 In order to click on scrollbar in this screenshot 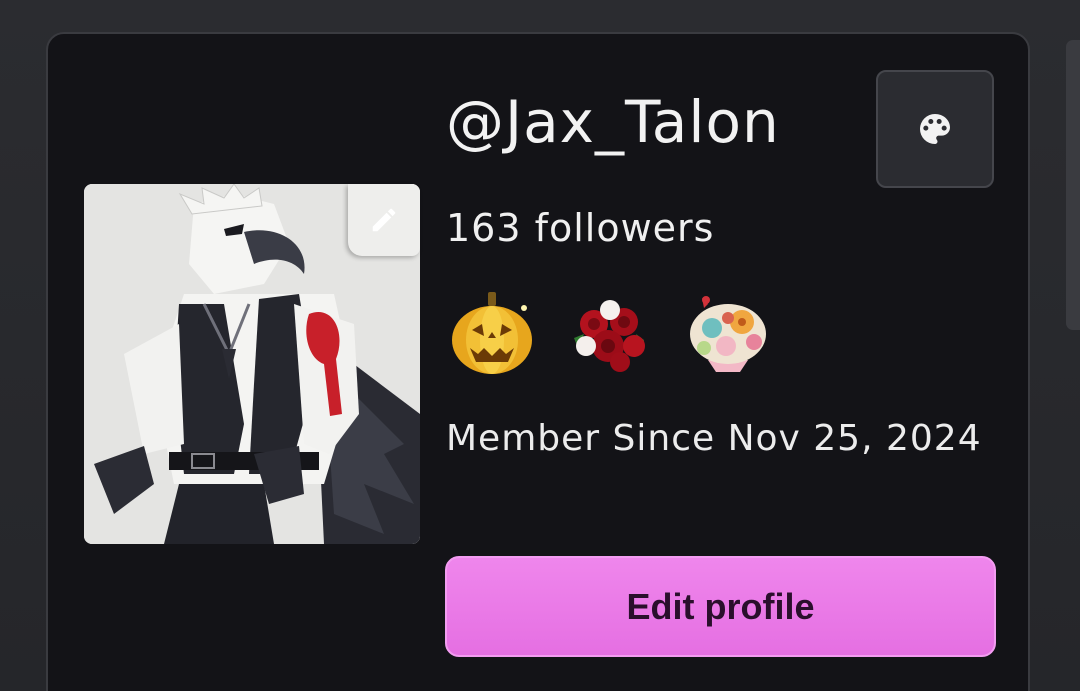, I will do `click(1073, 185)`.